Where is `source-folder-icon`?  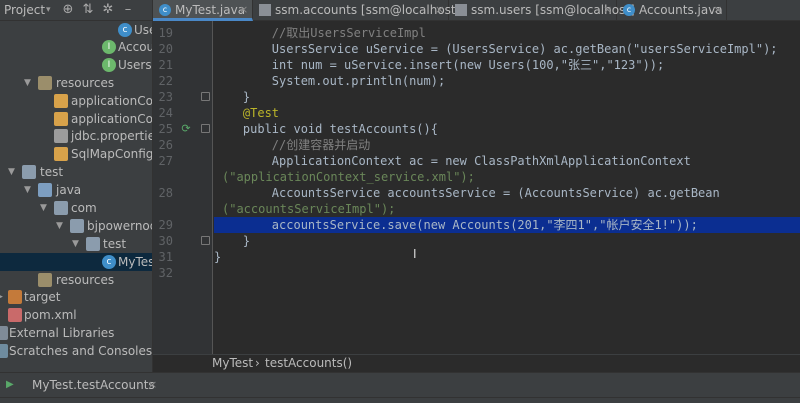
source-folder-icon is located at coordinates (45, 190).